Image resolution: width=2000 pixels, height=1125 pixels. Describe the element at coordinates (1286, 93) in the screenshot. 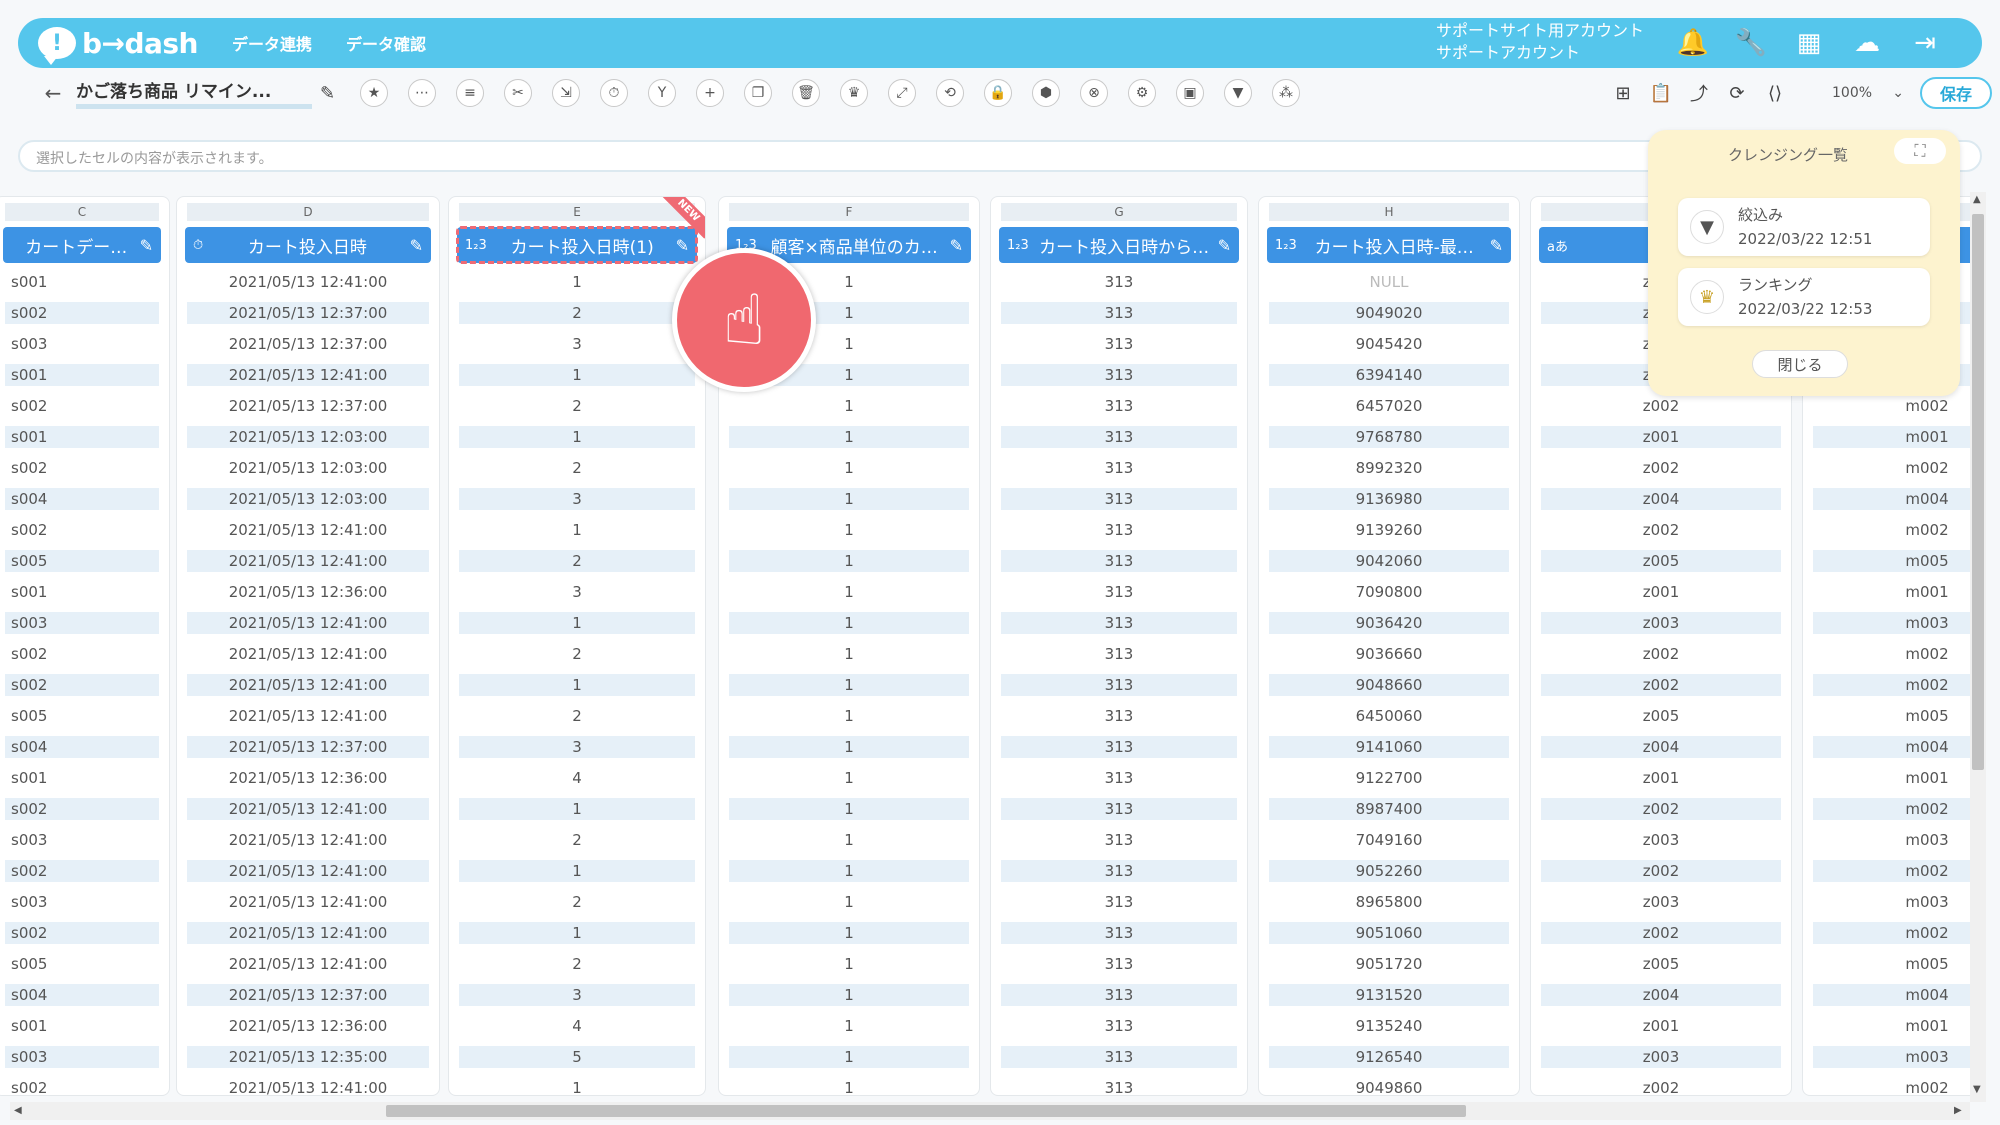

I see `cleanse-icon: ⁂` at that location.